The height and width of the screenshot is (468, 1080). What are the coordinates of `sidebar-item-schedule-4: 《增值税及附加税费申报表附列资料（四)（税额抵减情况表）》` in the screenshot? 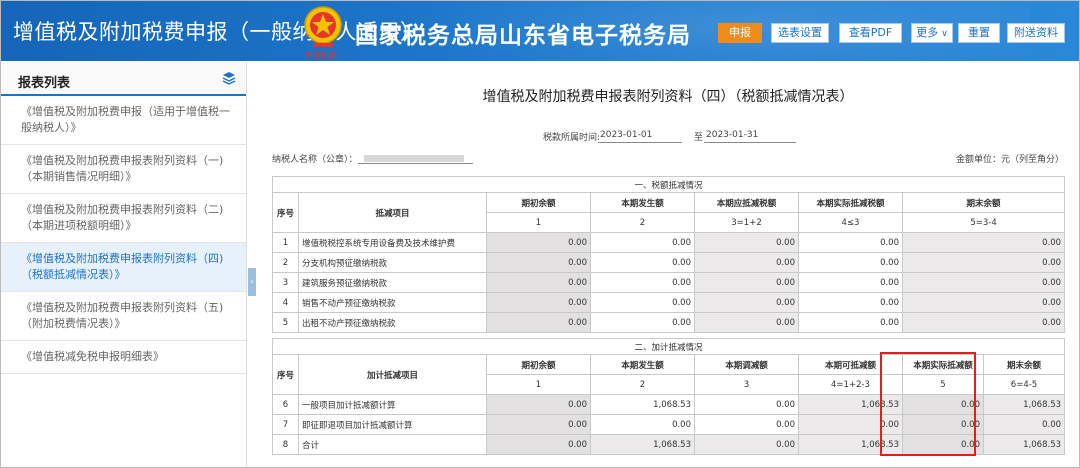 It's located at (123, 267).